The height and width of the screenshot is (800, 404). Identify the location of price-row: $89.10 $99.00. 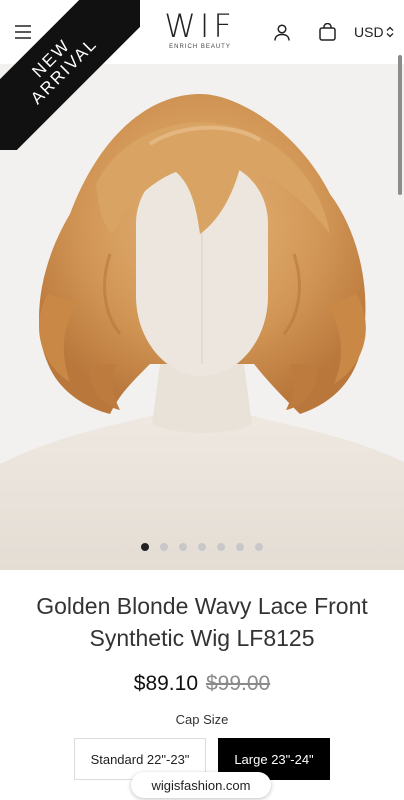
(202, 684).